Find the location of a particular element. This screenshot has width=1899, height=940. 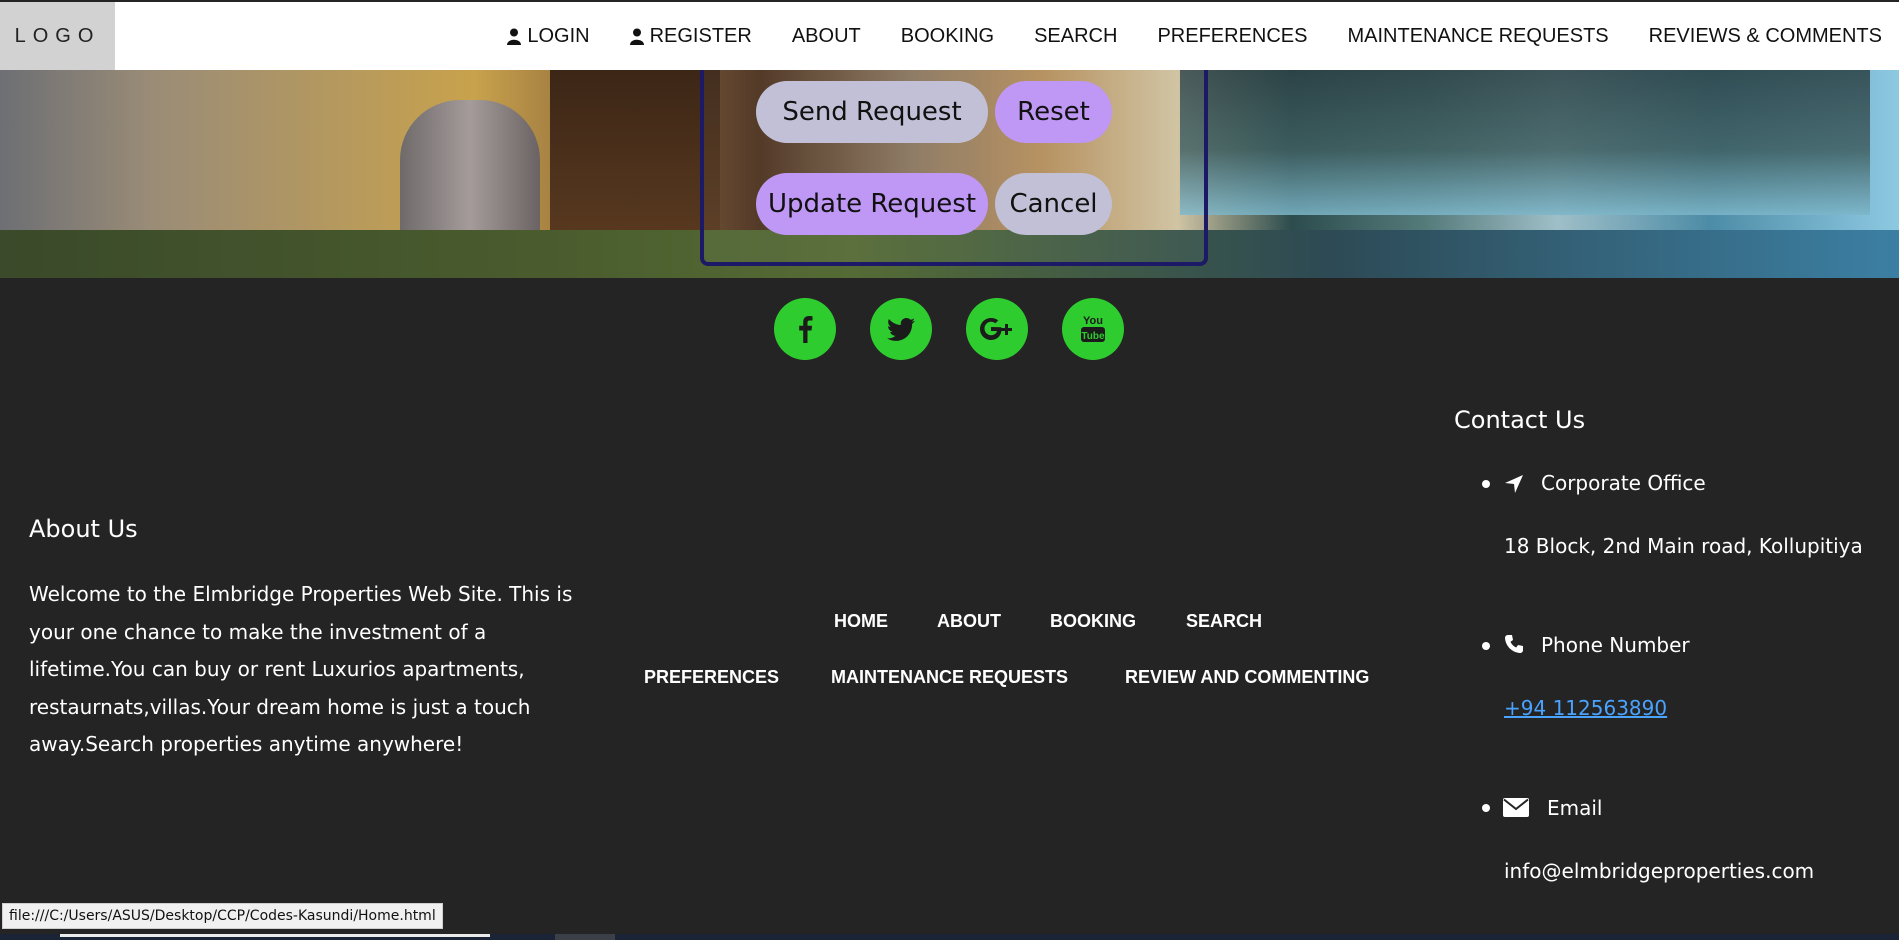

hero-door is located at coordinates (635, 157).